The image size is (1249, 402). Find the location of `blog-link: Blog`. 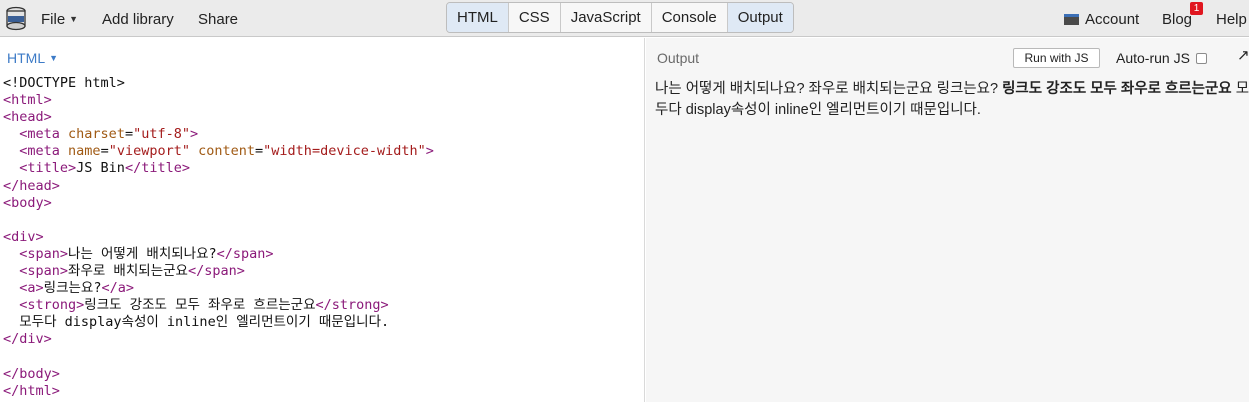

blog-link: Blog is located at coordinates (1177, 19).